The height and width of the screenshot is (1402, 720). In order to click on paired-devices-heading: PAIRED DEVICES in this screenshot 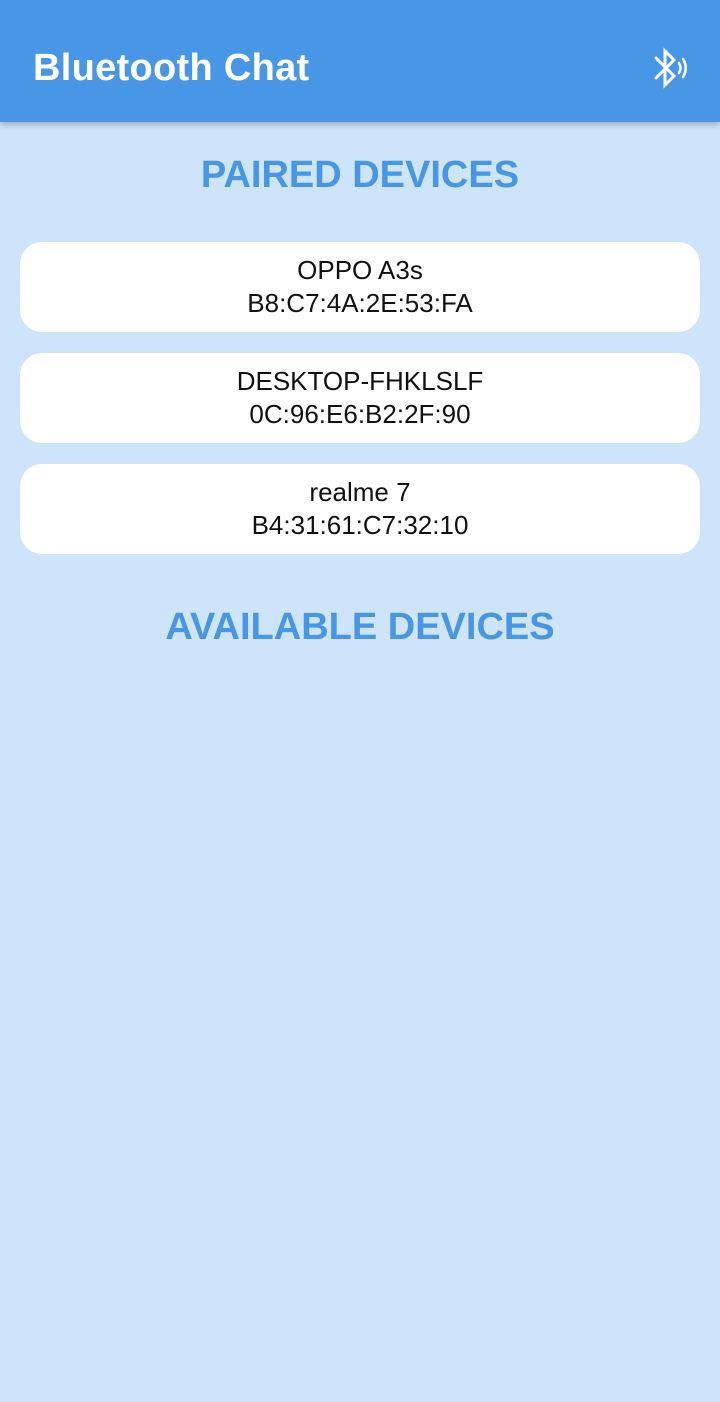, I will do `click(360, 175)`.